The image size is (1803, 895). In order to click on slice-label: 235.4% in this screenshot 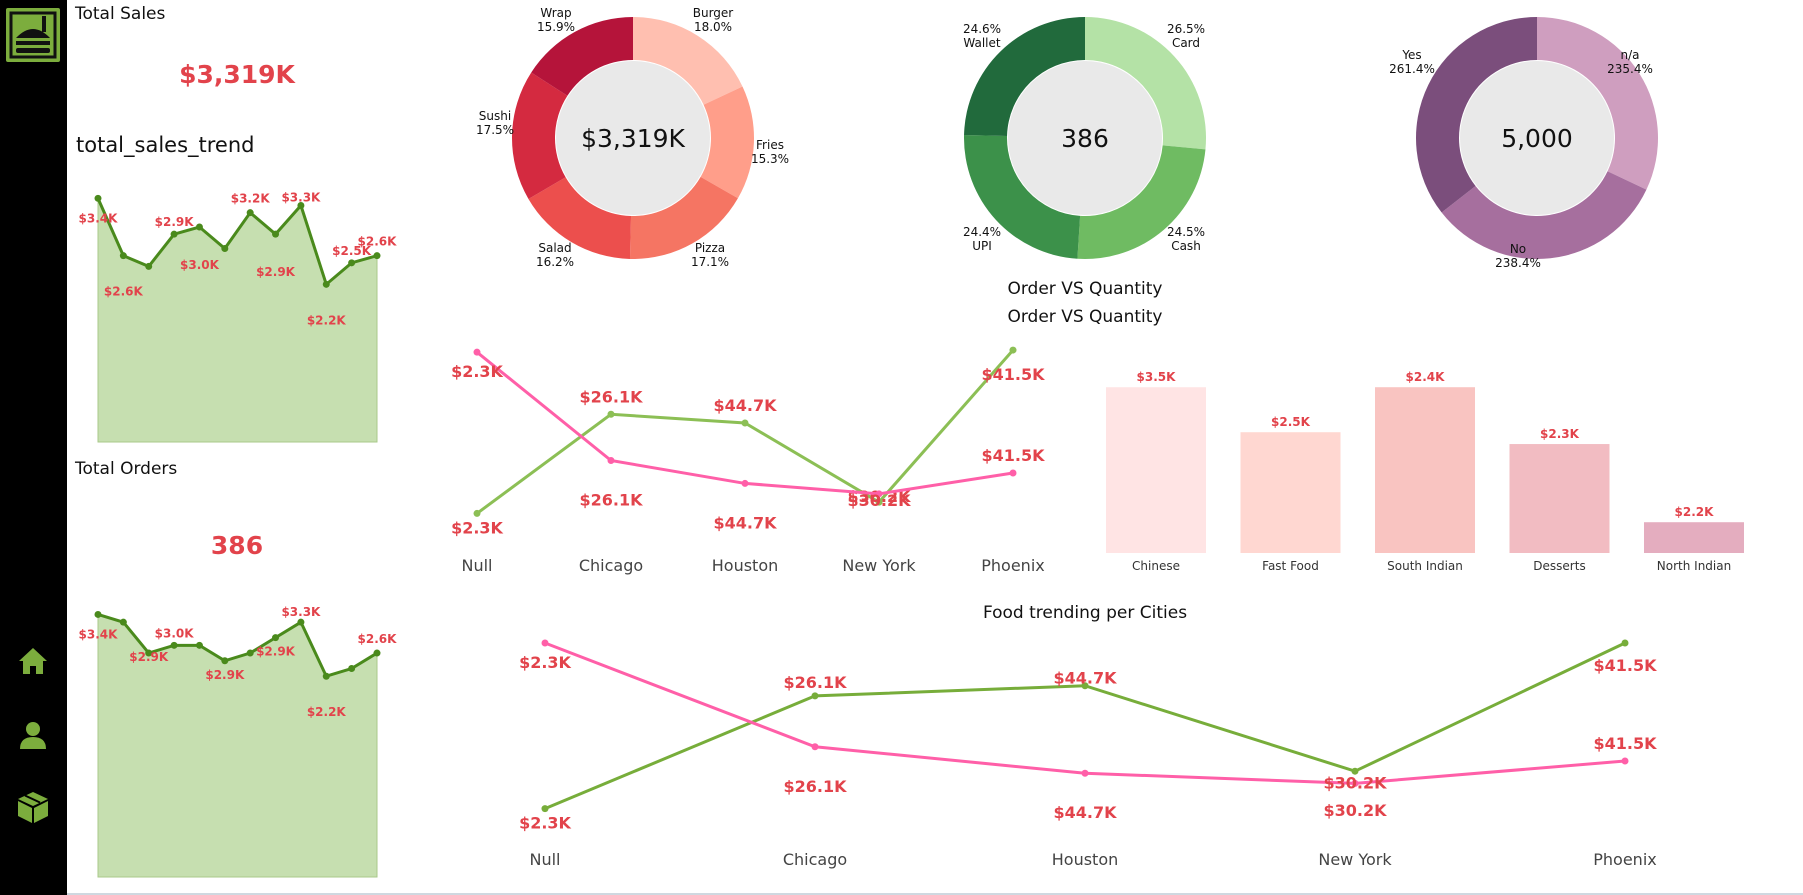, I will do `click(1630, 69)`.